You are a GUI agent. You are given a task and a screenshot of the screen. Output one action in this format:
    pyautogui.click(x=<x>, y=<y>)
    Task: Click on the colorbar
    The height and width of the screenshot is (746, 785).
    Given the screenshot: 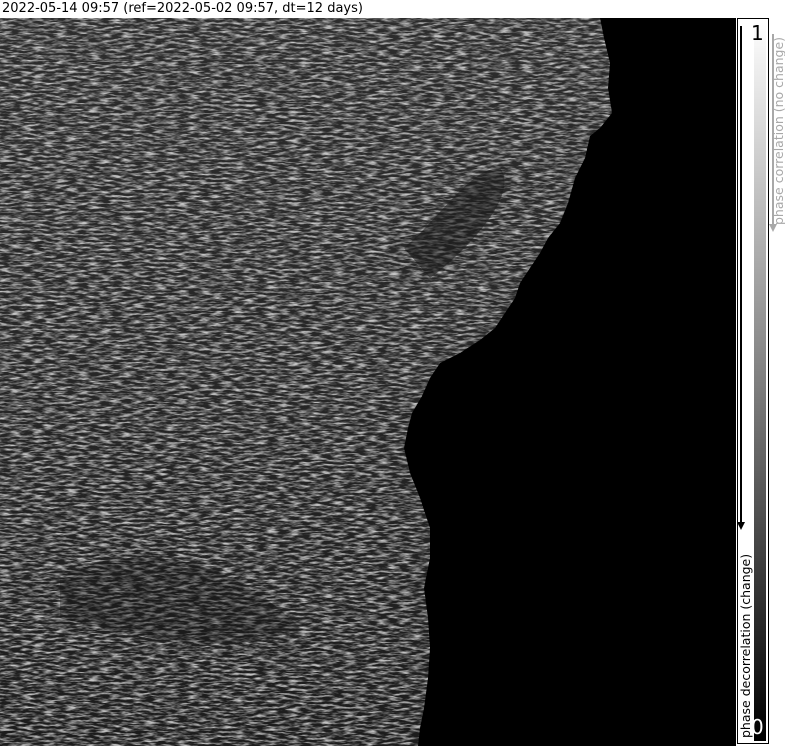 What is the action you would take?
    pyautogui.click(x=760, y=380)
    